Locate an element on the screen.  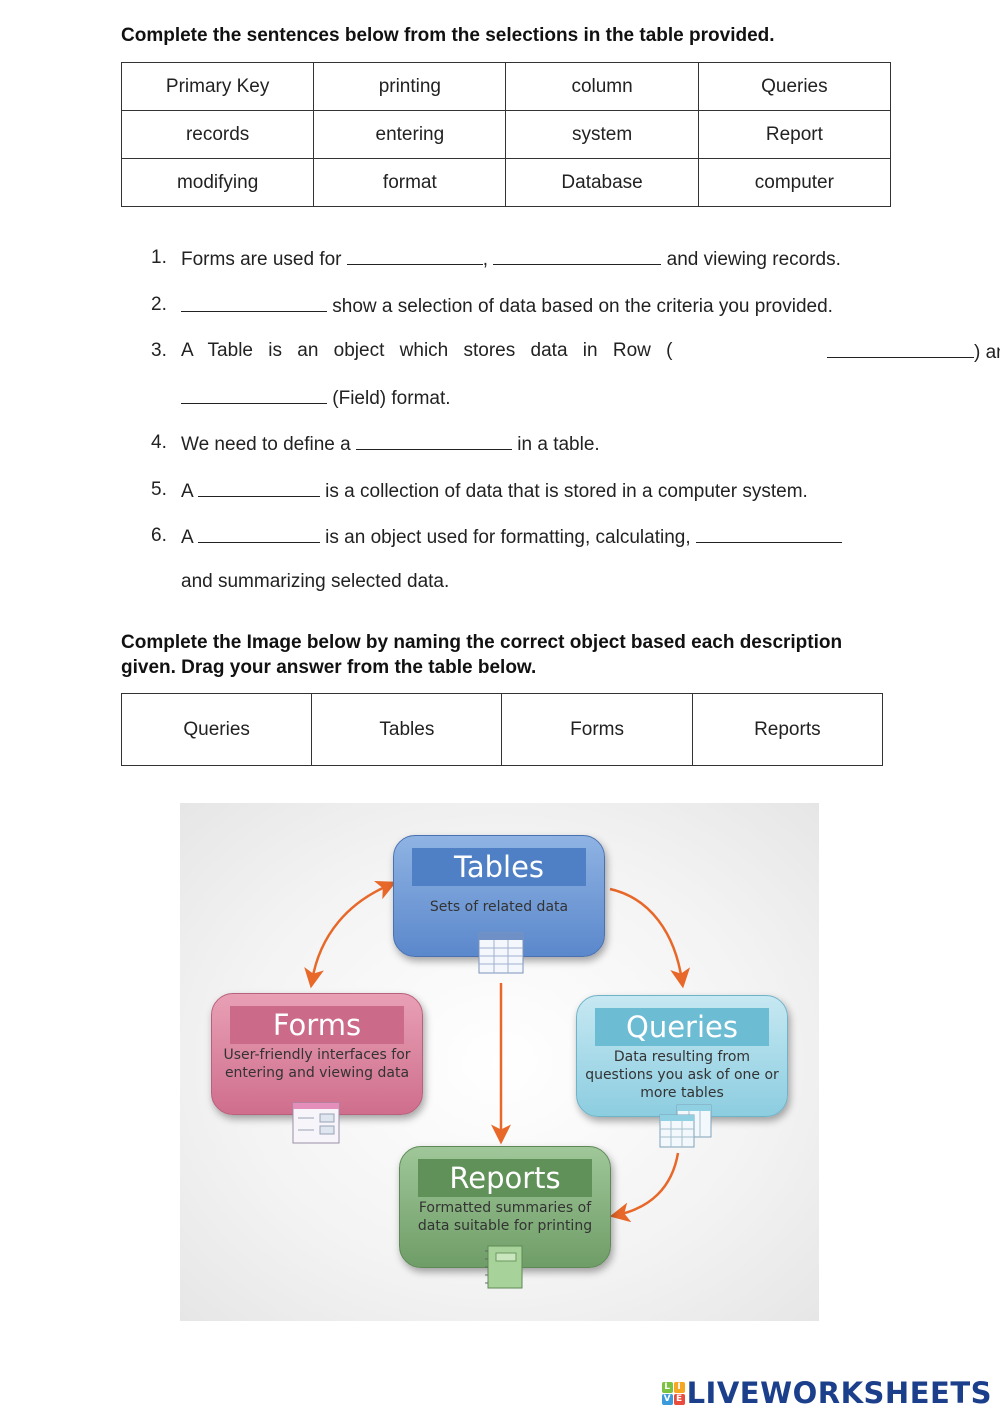
word-bank-row: modifying format Database computer is located at coordinates (506, 182).